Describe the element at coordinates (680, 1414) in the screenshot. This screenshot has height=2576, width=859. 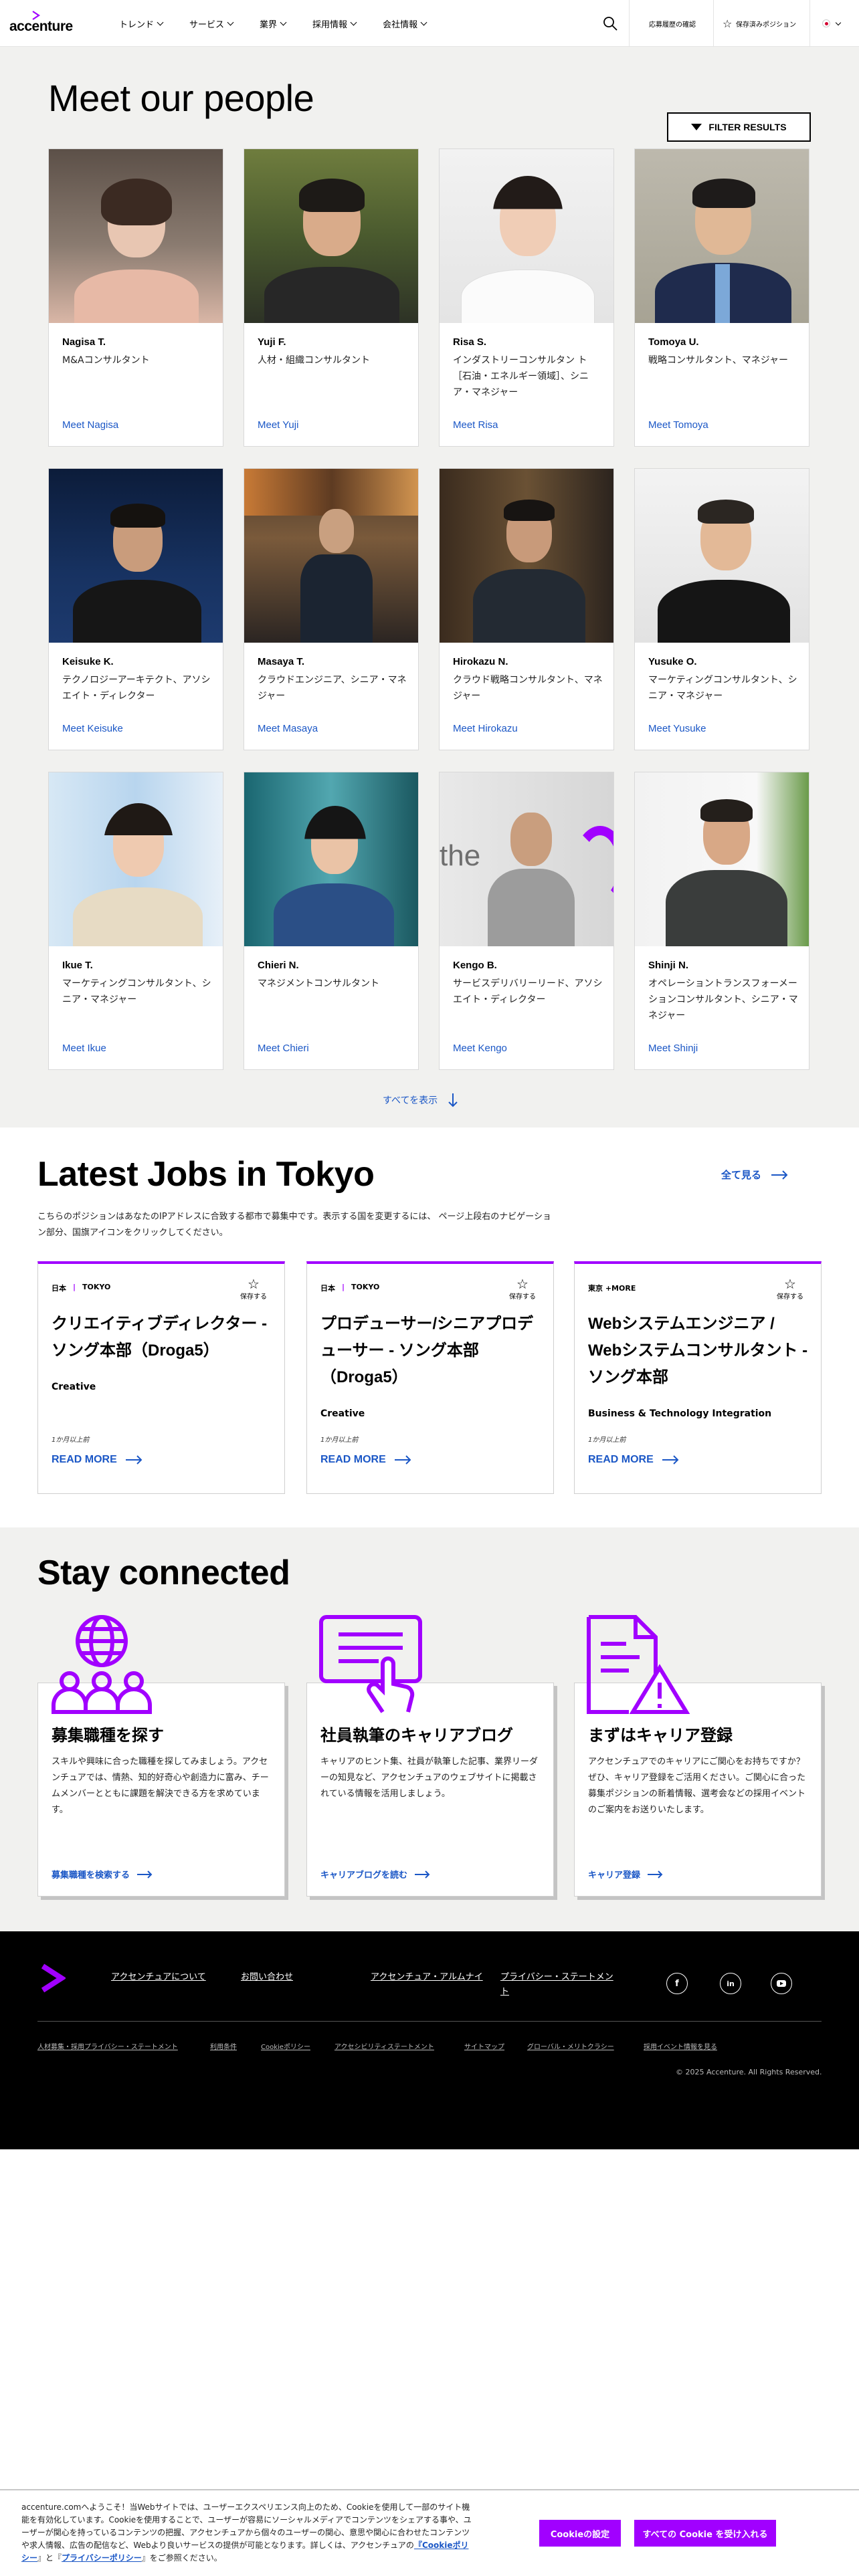
I see `job-category: Business & Technology Integration` at that location.